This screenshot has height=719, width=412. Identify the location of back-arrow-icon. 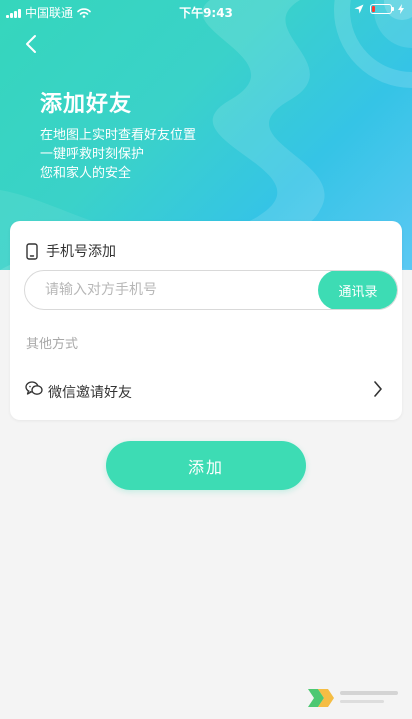
(31, 44).